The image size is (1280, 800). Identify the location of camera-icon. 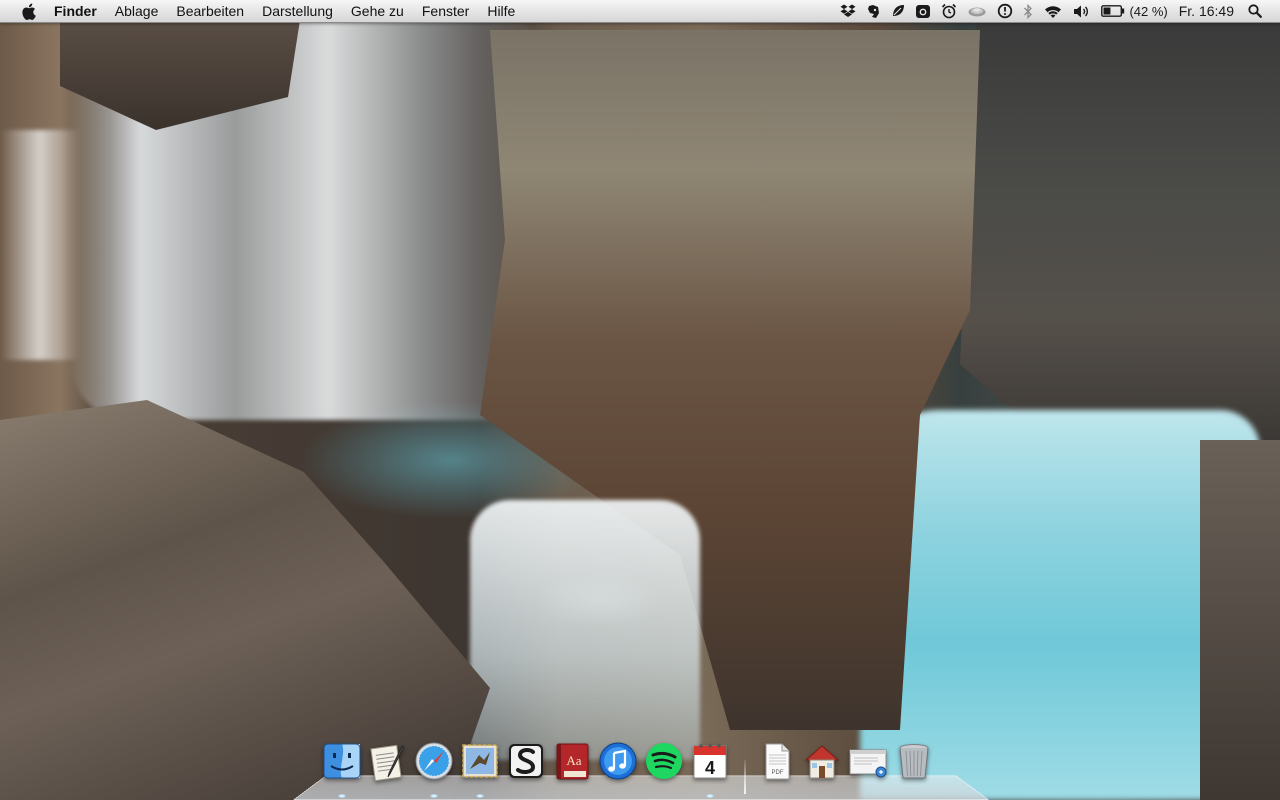
(923, 11).